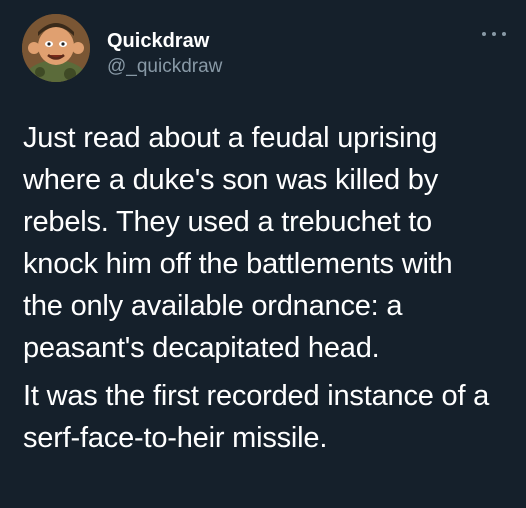  Describe the element at coordinates (164, 54) in the screenshot. I see `user-names: Quickdraw @_quickdraw` at that location.